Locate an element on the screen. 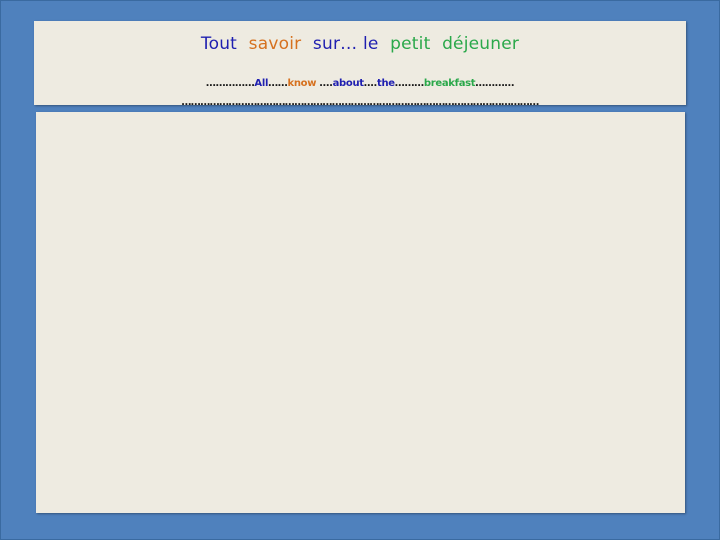 The height and width of the screenshot is (540, 720). translation-word-all: All is located at coordinates (261, 83).